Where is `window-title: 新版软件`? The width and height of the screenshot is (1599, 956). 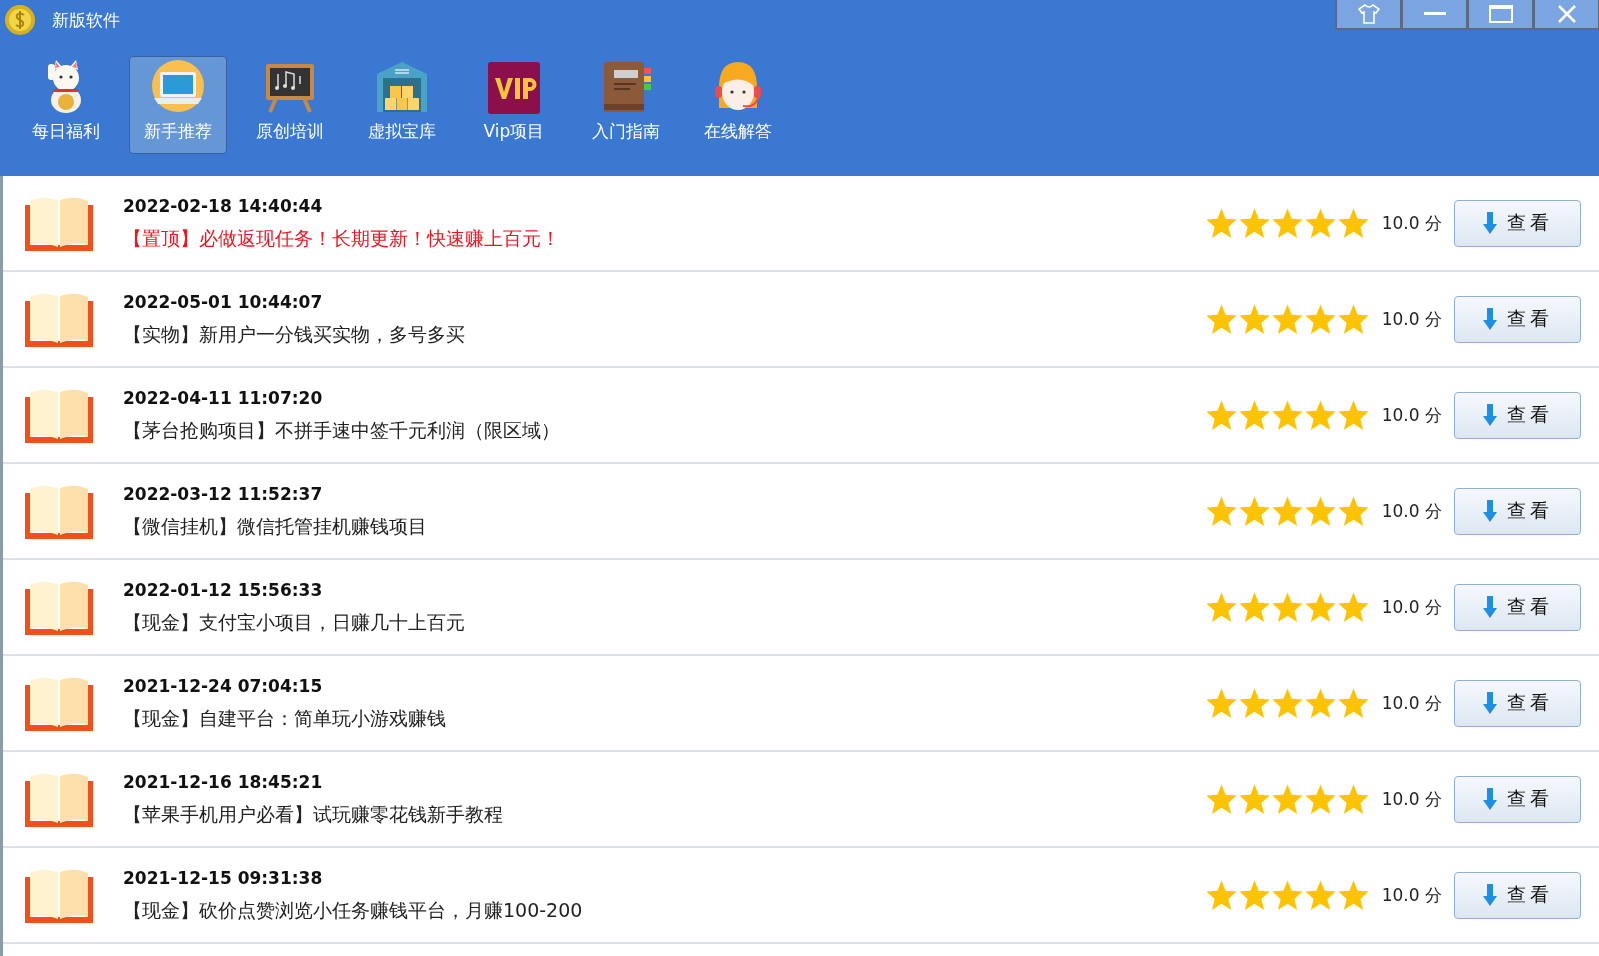 window-title: 新版软件 is located at coordinates (86, 20).